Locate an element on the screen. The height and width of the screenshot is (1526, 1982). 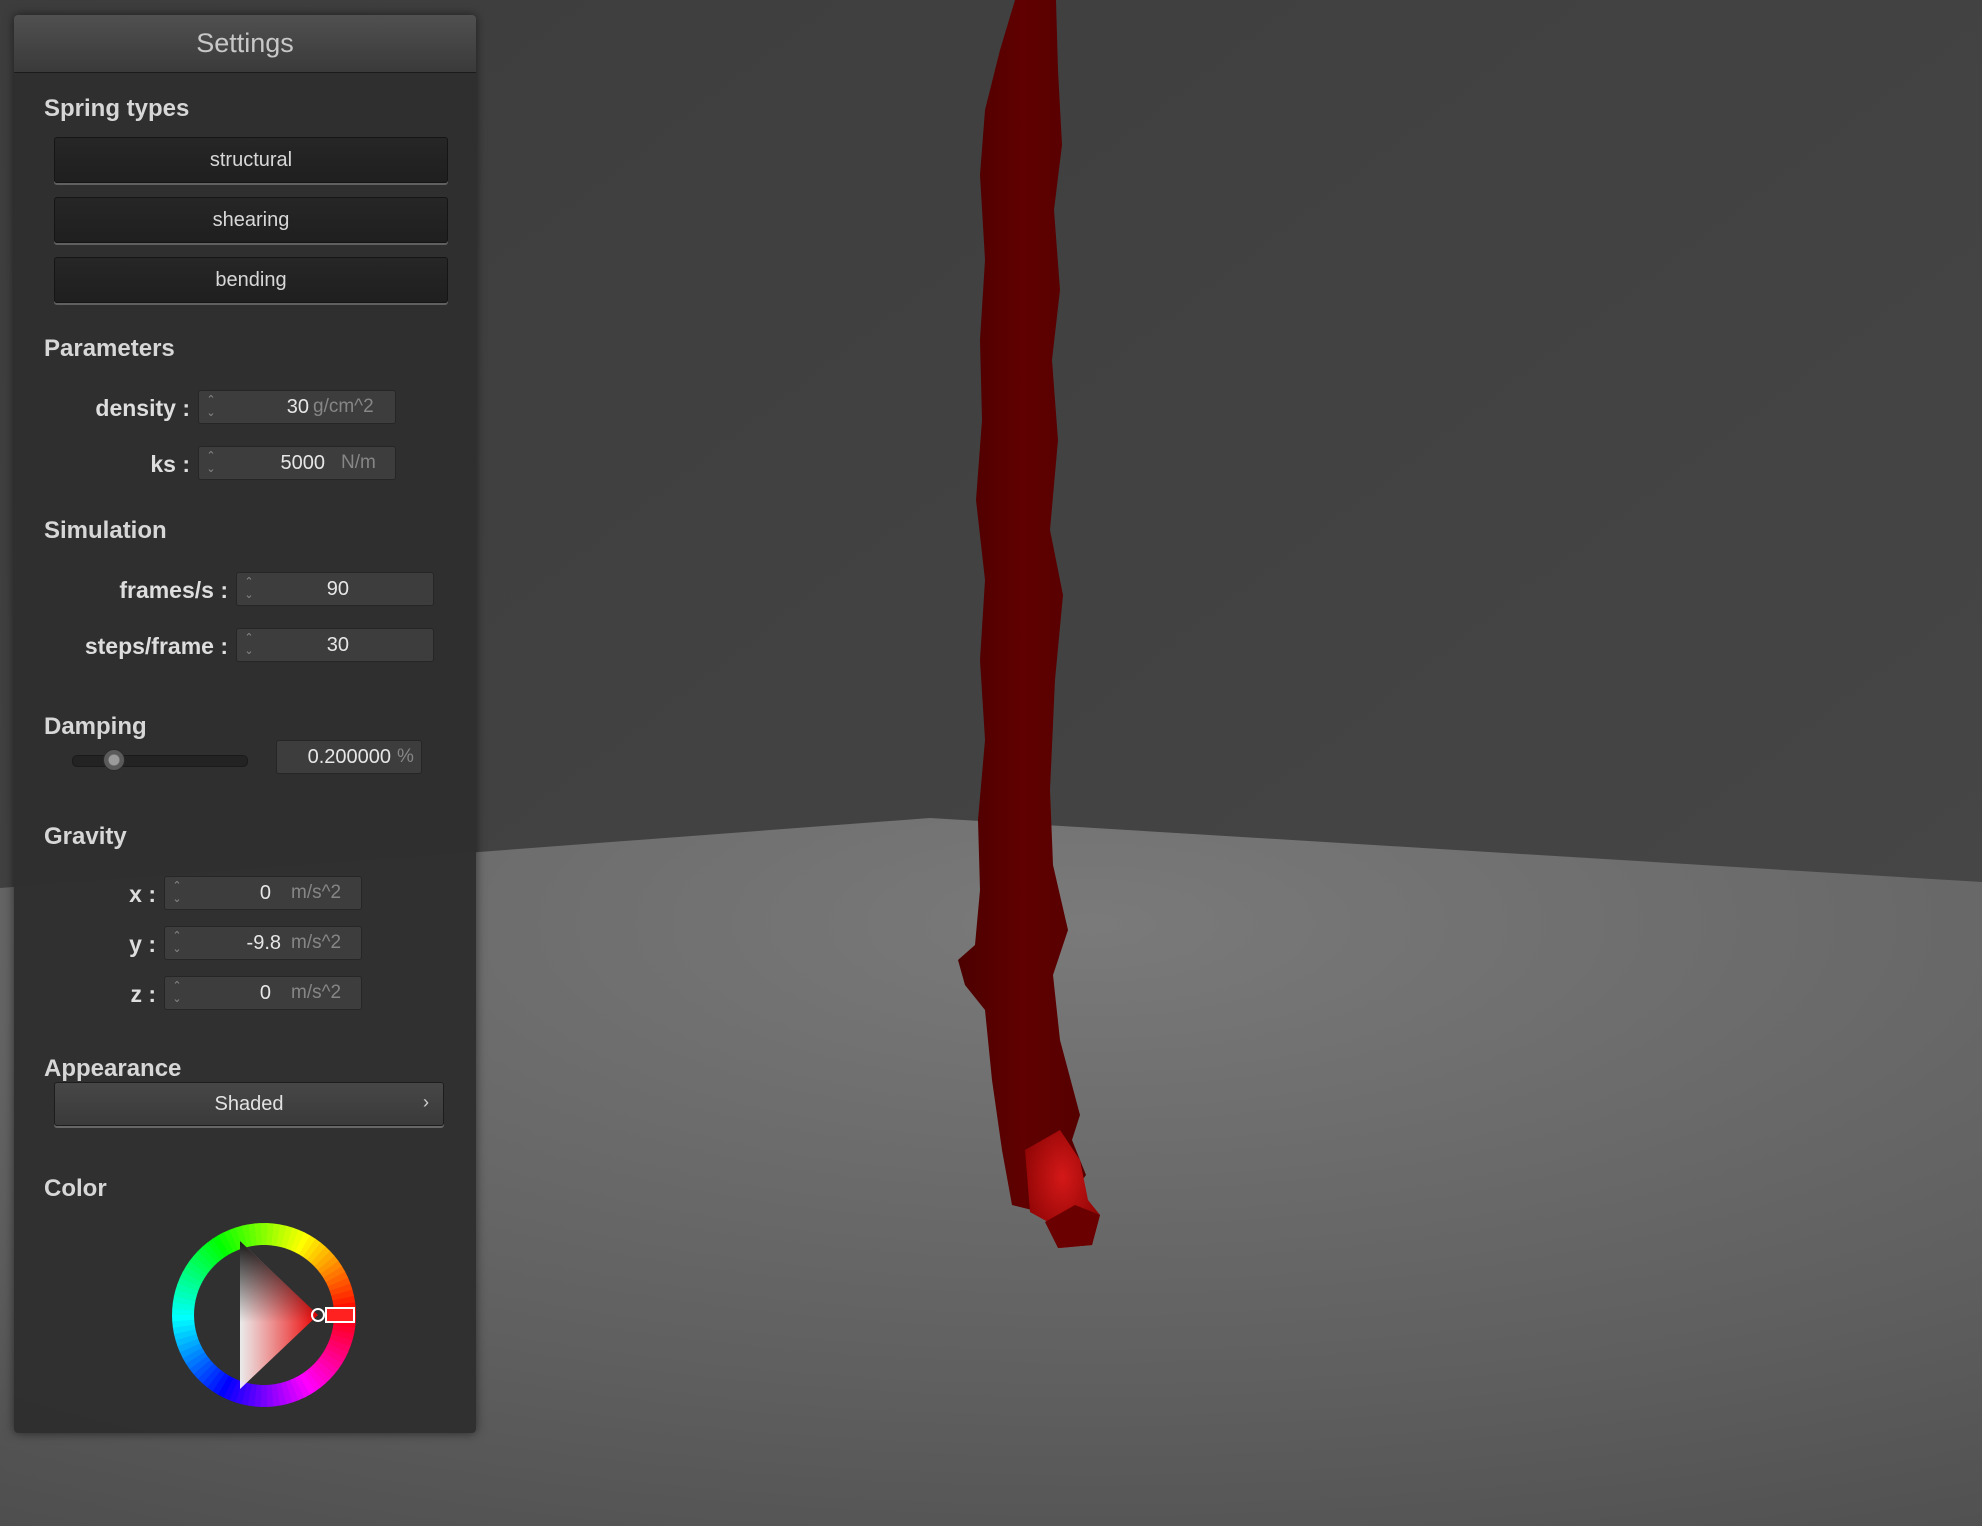
gravity-x-unit: m/s^2 is located at coordinates (316, 892).